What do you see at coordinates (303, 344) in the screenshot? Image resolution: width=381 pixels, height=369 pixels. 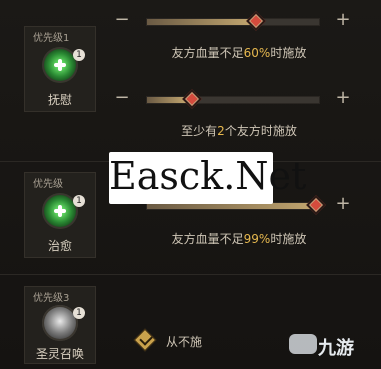 I see `corner-watermark-logo` at bounding box center [303, 344].